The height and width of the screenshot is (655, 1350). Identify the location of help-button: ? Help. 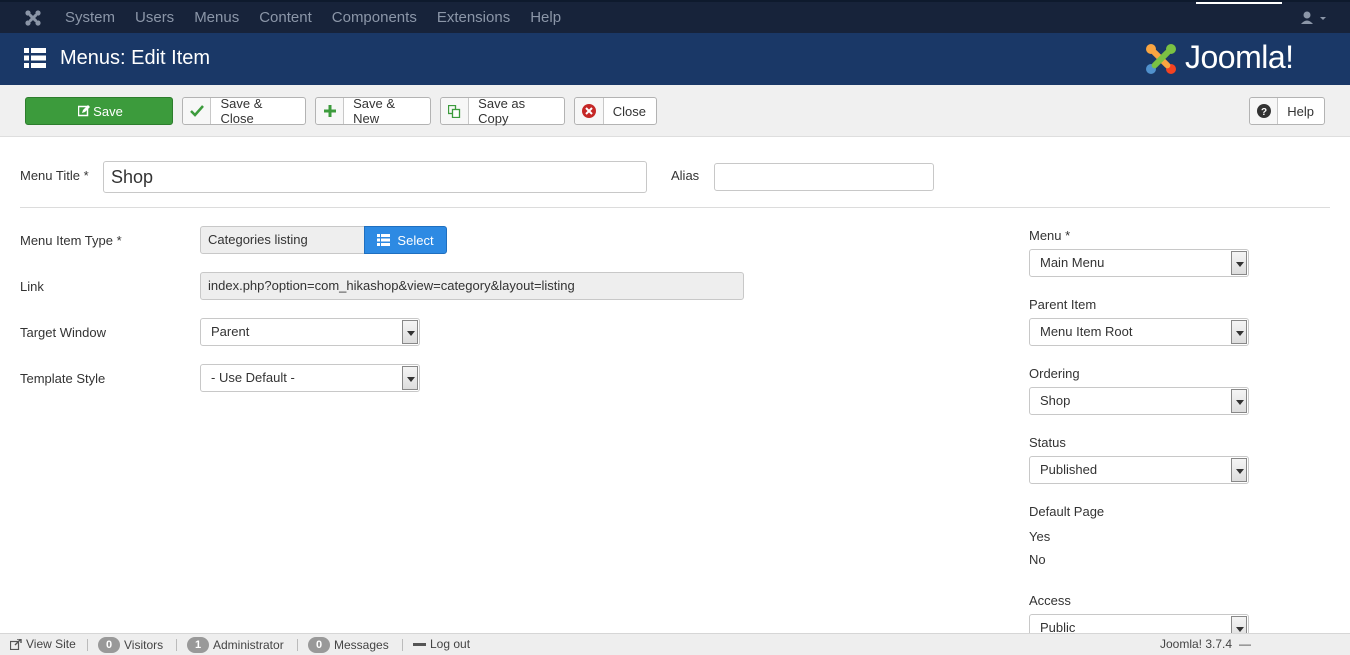
(1287, 111).